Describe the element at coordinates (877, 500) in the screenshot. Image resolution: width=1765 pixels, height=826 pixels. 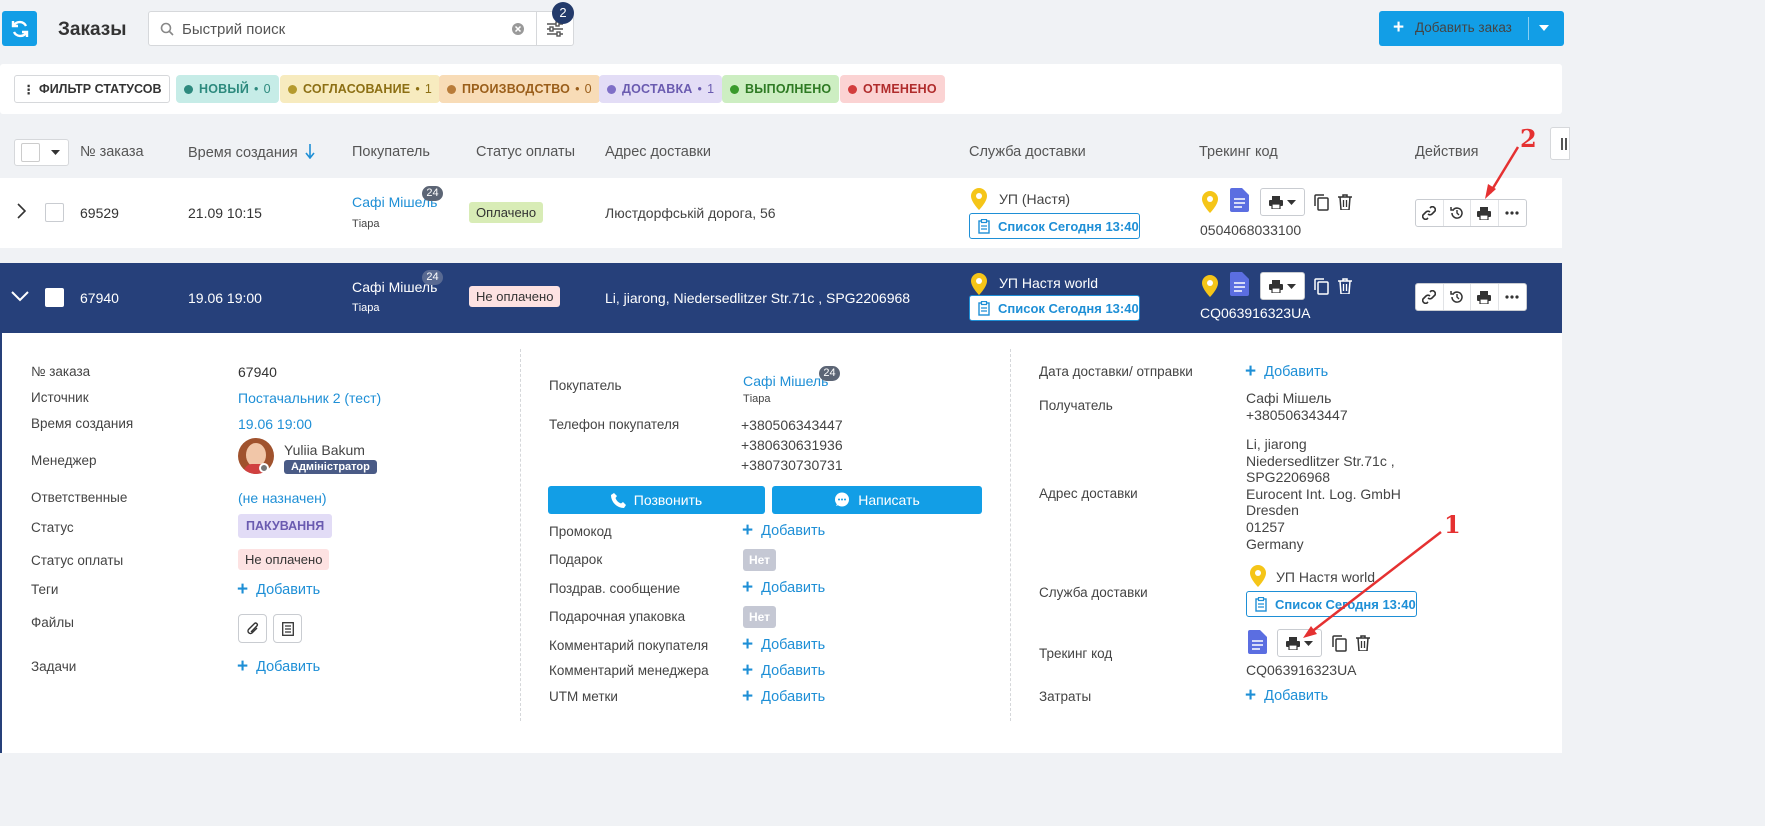
I see `write-button: Написать` at that location.